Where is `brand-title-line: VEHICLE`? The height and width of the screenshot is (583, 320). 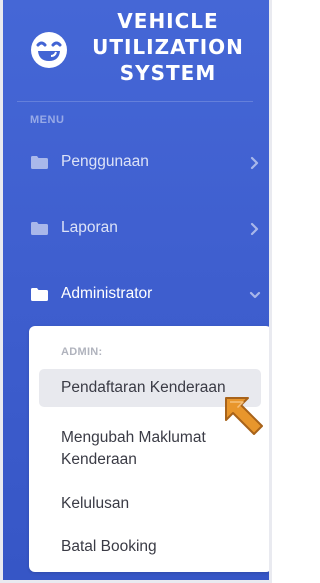
brand-title-line: VEHICLE is located at coordinates (168, 21).